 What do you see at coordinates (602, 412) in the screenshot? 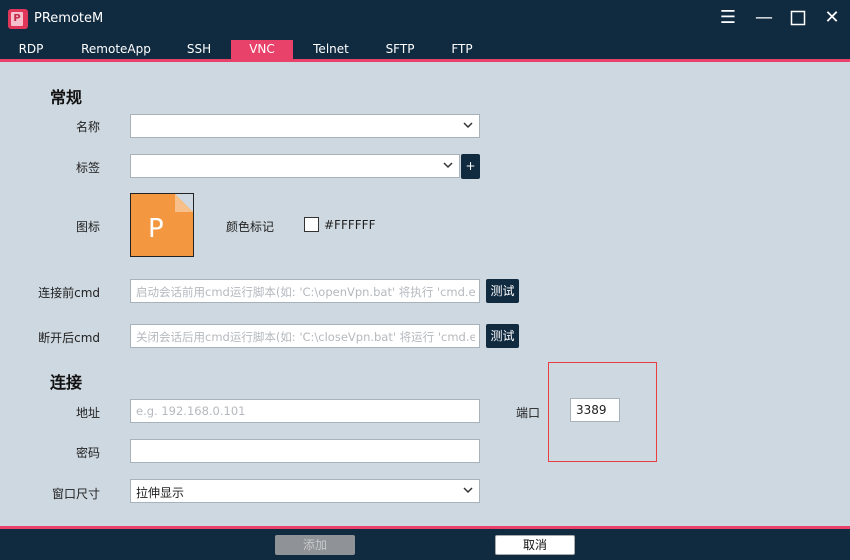
I see `port-highlight-box` at bounding box center [602, 412].